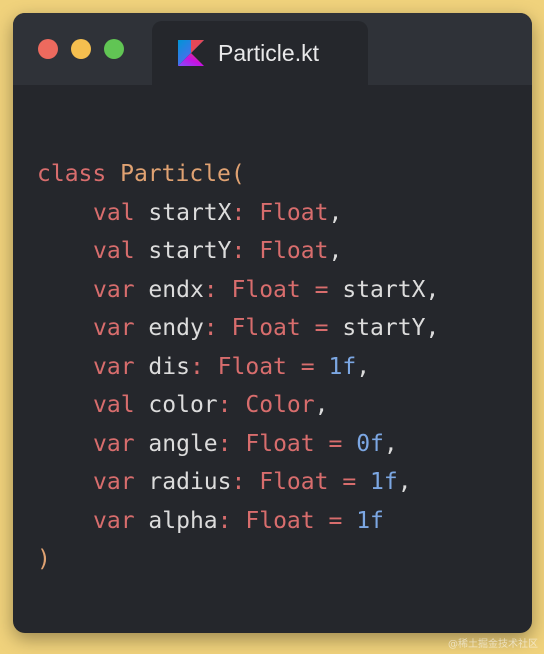  Describe the element at coordinates (183, 520) in the screenshot. I see `param-name: alpha` at that location.